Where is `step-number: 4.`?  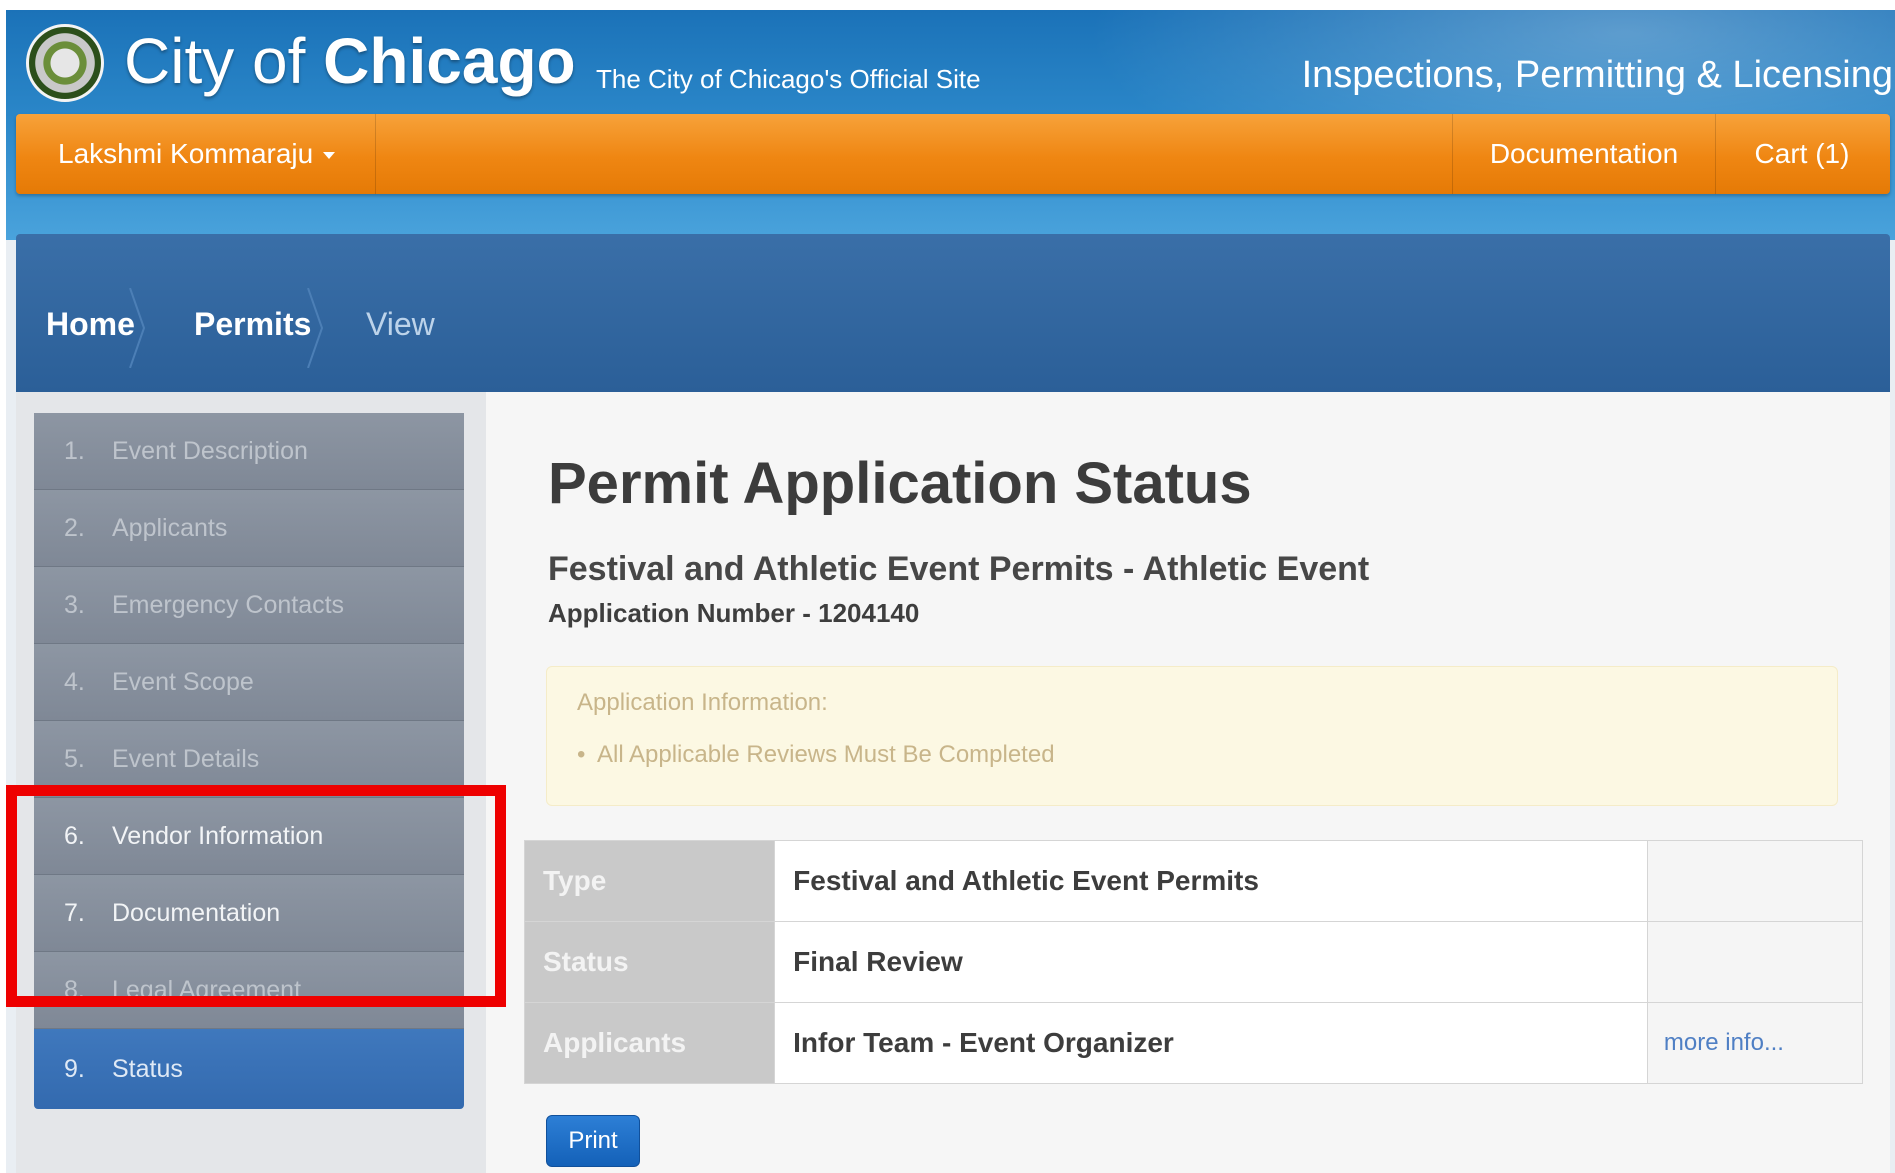
step-number: 4. is located at coordinates (74, 682).